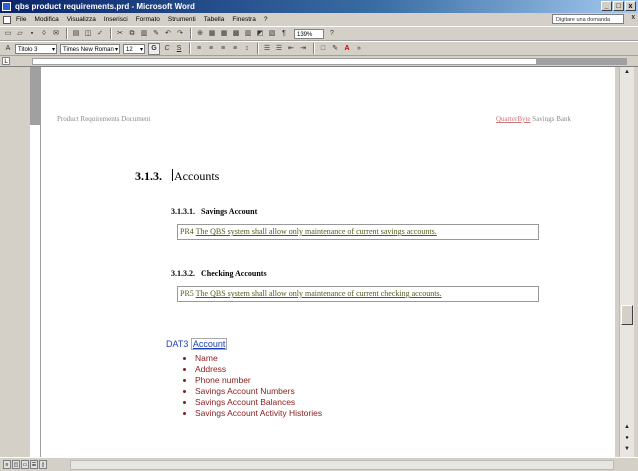 The height and width of the screenshot is (471, 638). I want to click on print-view-icon: ▭, so click(25, 464).